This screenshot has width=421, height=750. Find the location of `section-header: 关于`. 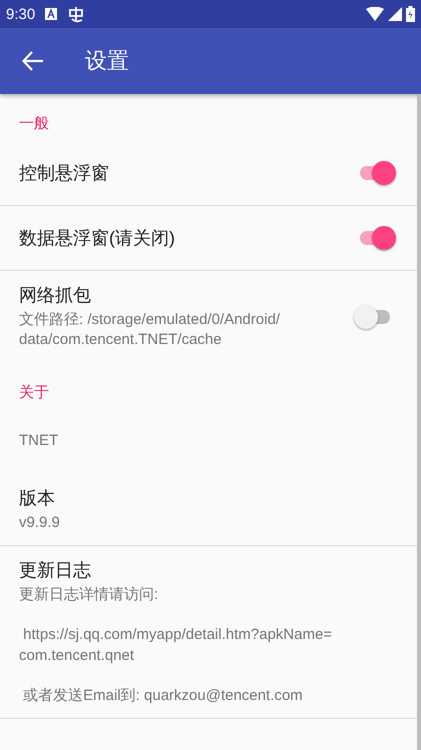

section-header: 关于 is located at coordinates (34, 392).